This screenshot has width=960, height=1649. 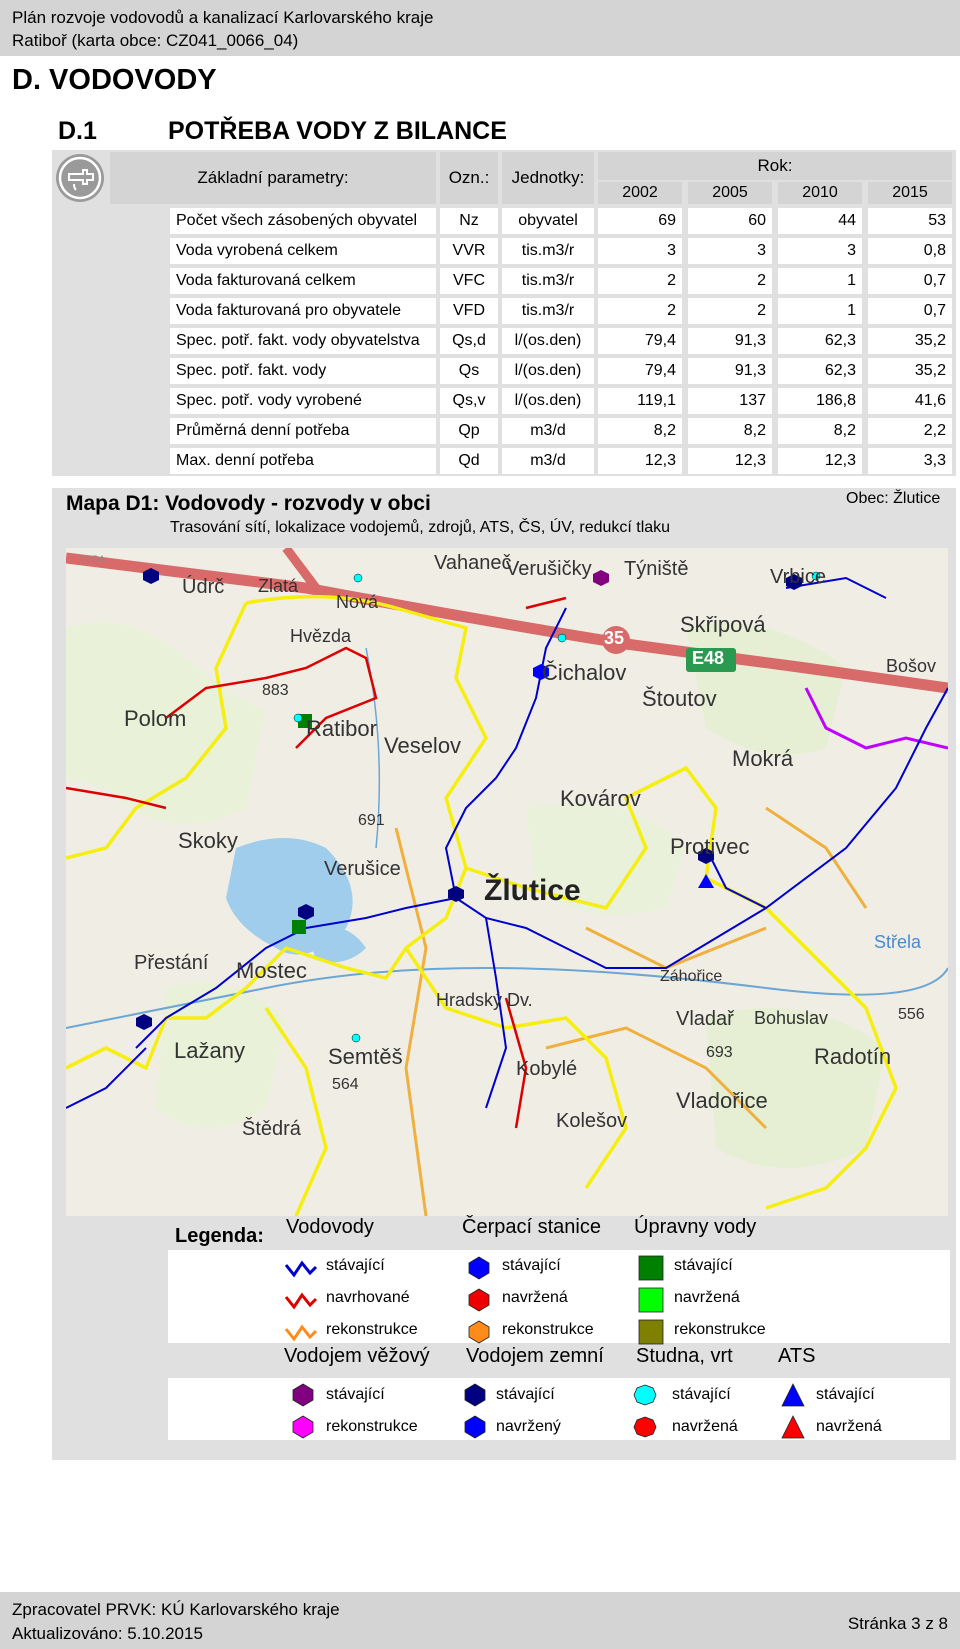 I want to click on header-ozn: Ozn.:, so click(x=469, y=178).